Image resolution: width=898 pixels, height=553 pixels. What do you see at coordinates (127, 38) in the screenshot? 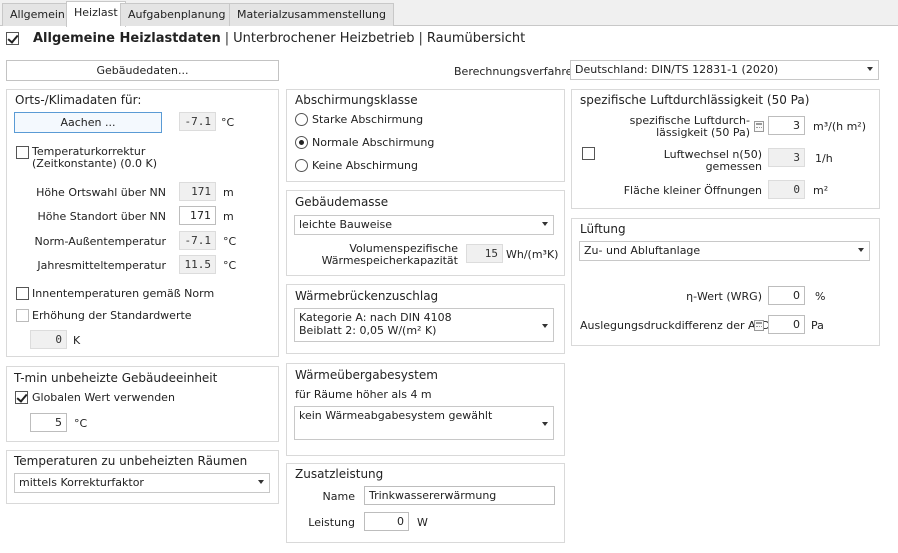
I see `page-title: Allgemeine Heizlastdaten` at bounding box center [127, 38].